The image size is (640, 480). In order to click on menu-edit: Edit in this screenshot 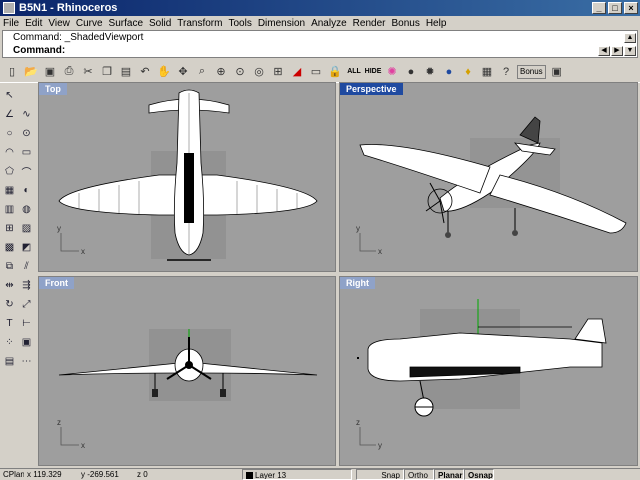, I will do `click(33, 23)`.